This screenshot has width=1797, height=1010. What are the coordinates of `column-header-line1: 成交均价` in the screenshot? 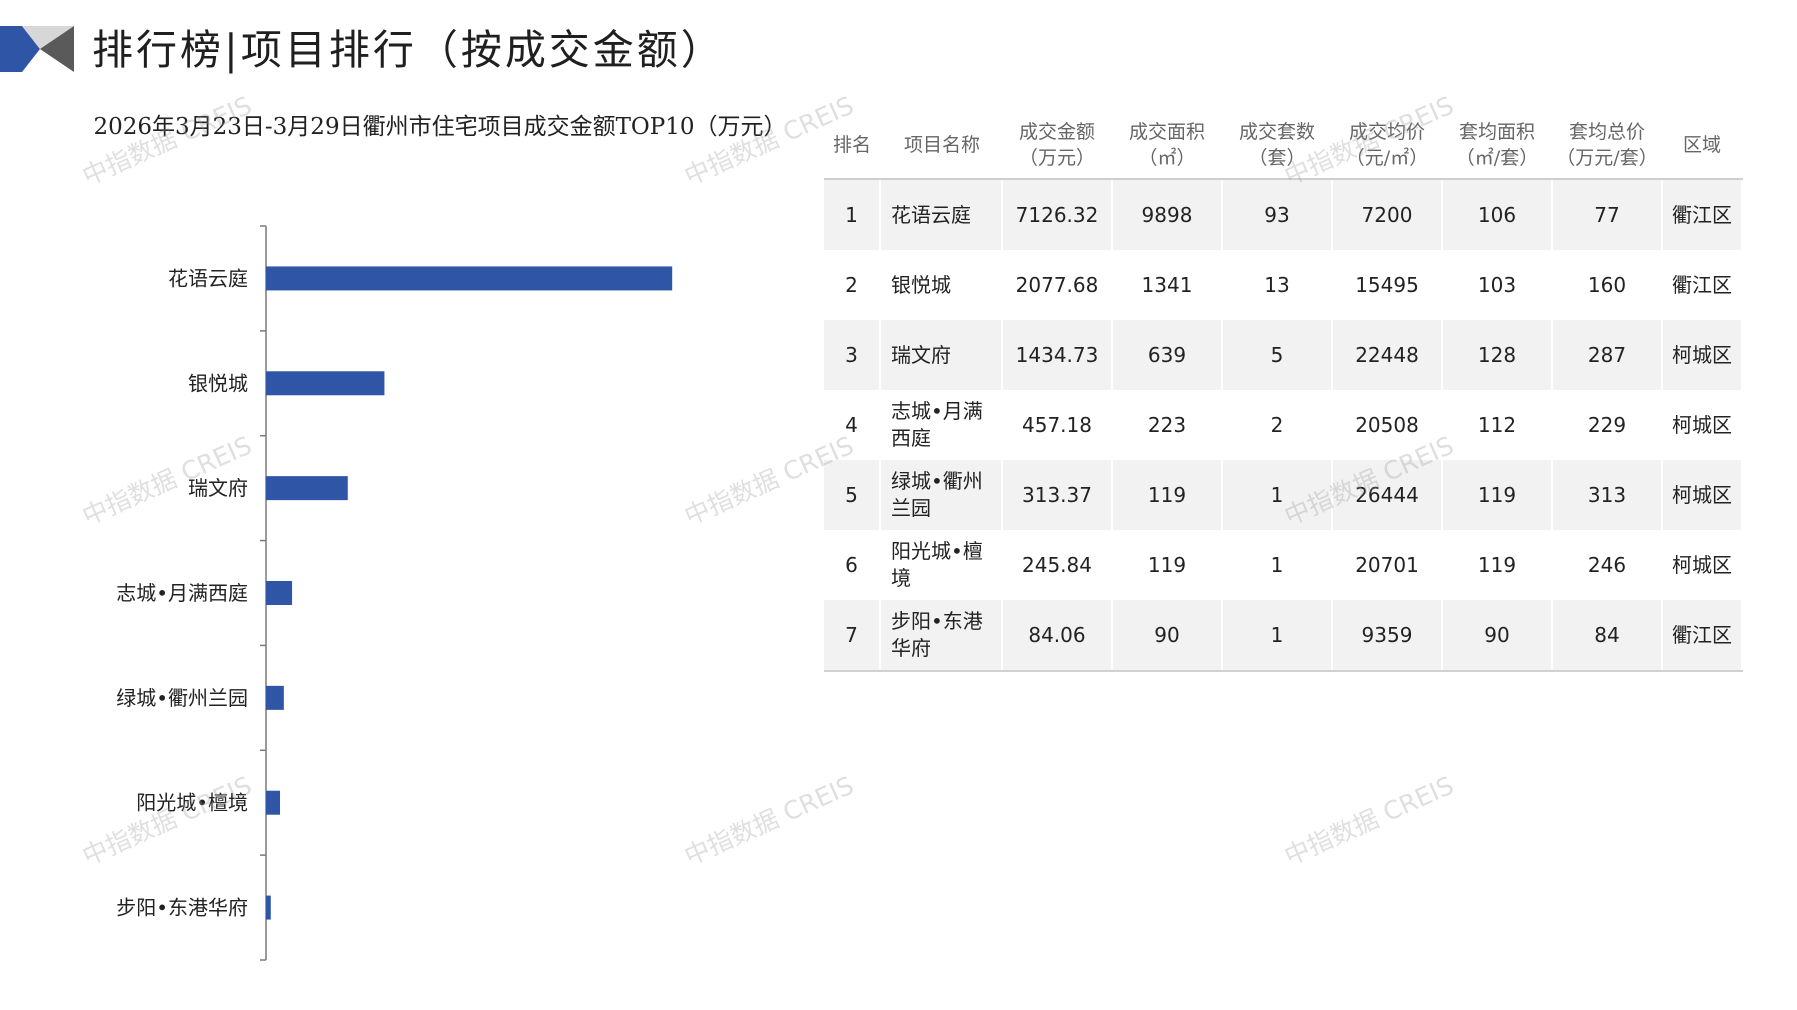 It's located at (1386, 132).